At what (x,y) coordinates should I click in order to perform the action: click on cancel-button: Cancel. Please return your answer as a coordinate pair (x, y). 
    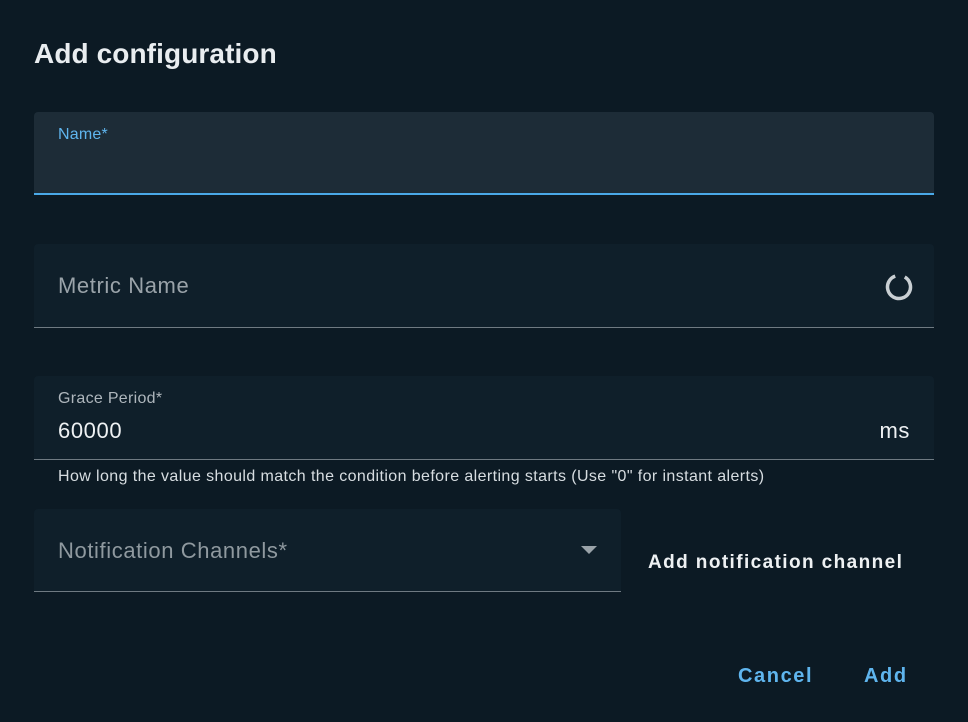
    Looking at the image, I should click on (775, 676).